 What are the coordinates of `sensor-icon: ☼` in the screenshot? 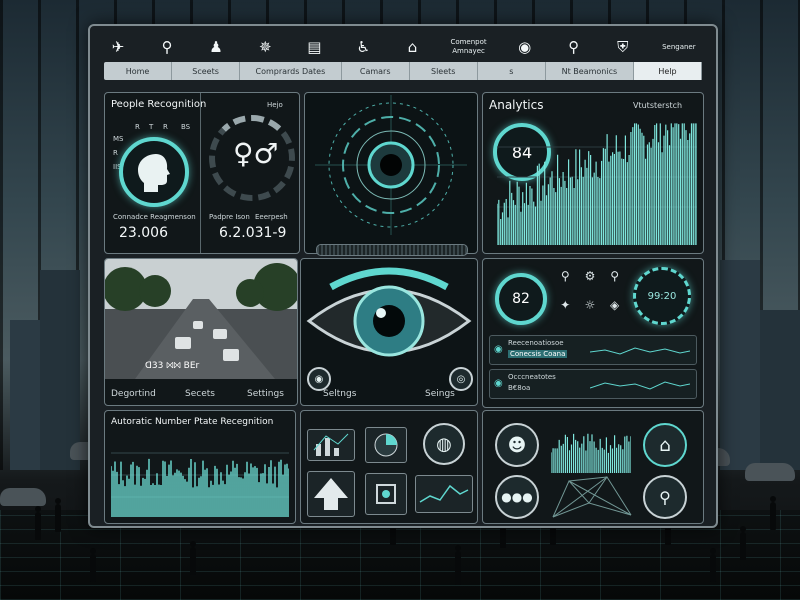 It's located at (590, 310).